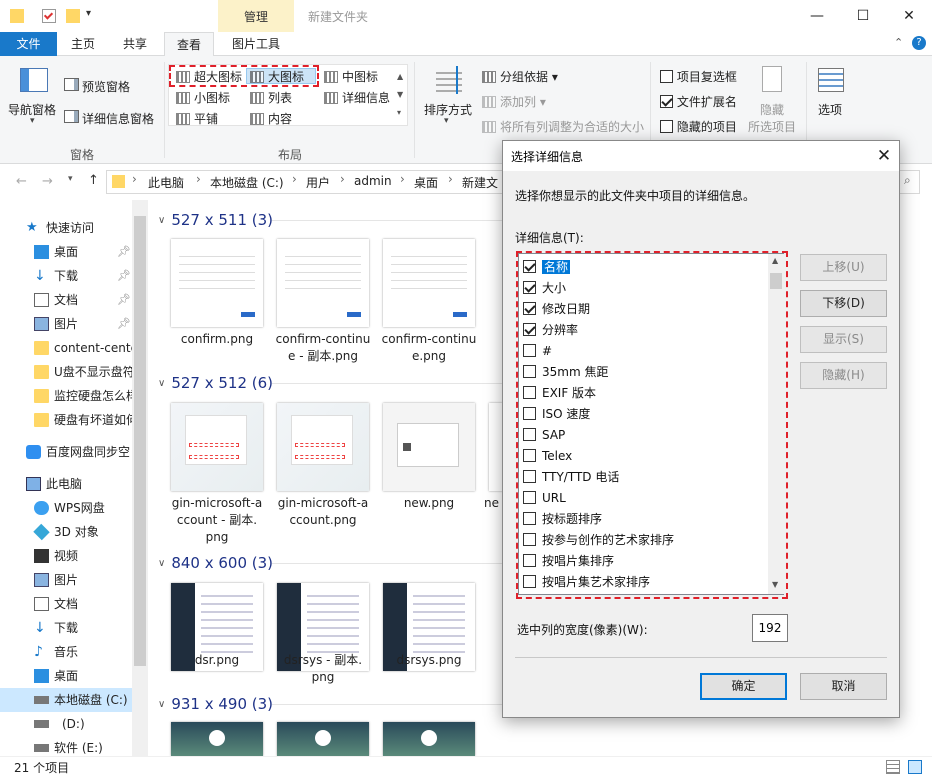  I want to click on nav-baidu-netdisk: 百度网盘同步空, so click(75, 452).